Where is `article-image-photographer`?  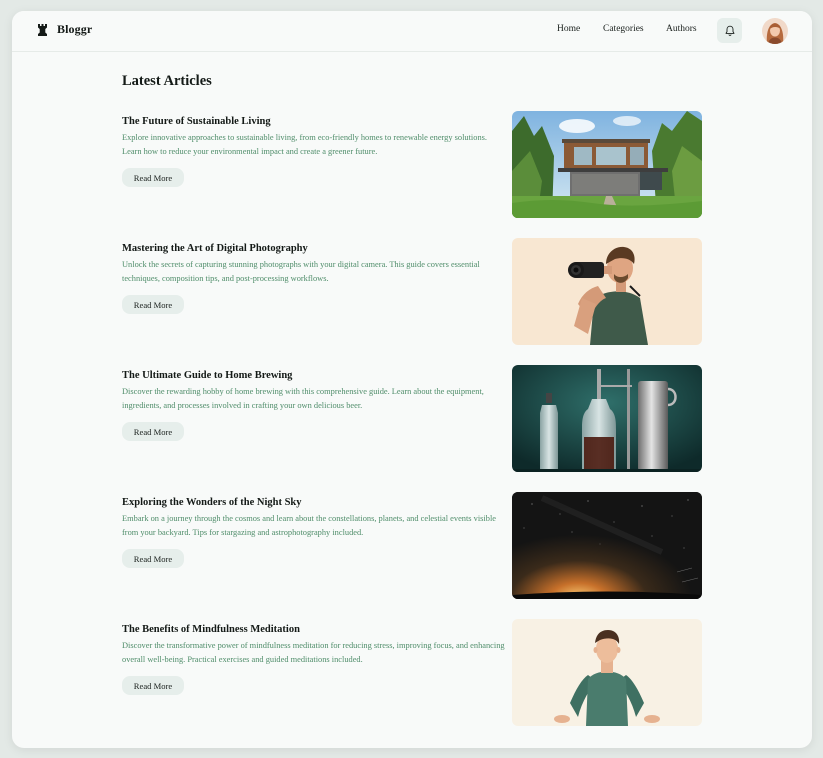 article-image-photographer is located at coordinates (607, 291).